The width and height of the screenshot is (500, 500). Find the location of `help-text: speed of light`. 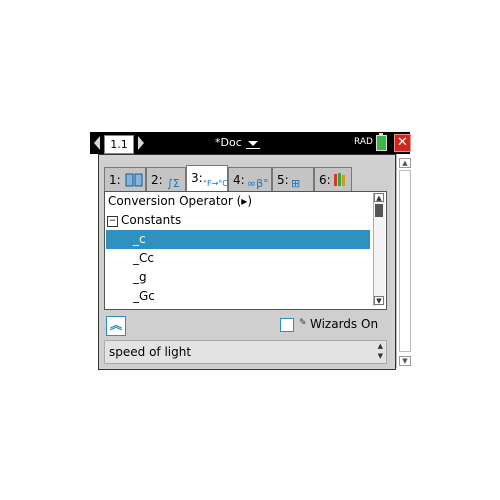

help-text: speed of light is located at coordinates (150, 352).